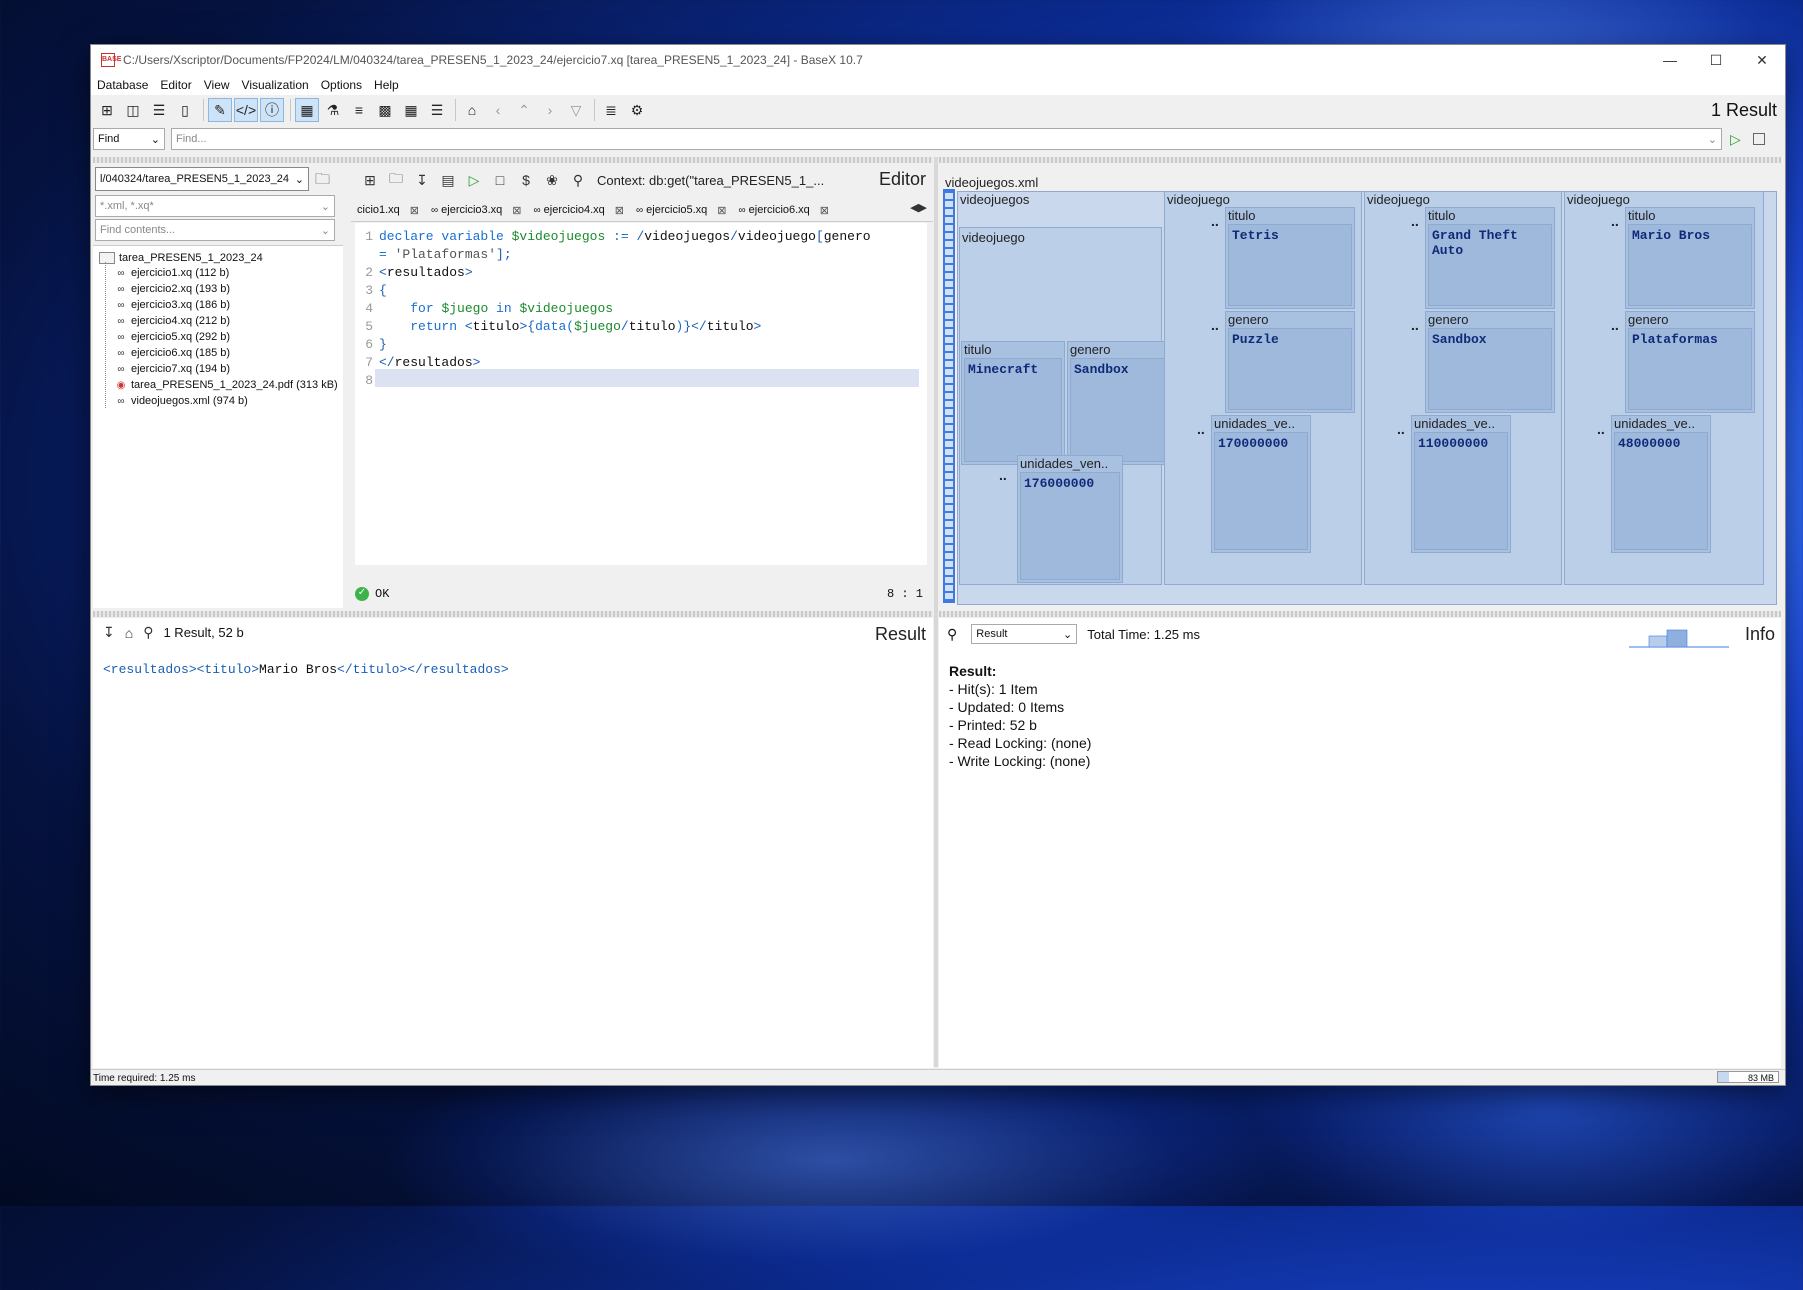  What do you see at coordinates (220, 110) in the screenshot?
I see `editor-toggle-icon: ✎` at bounding box center [220, 110].